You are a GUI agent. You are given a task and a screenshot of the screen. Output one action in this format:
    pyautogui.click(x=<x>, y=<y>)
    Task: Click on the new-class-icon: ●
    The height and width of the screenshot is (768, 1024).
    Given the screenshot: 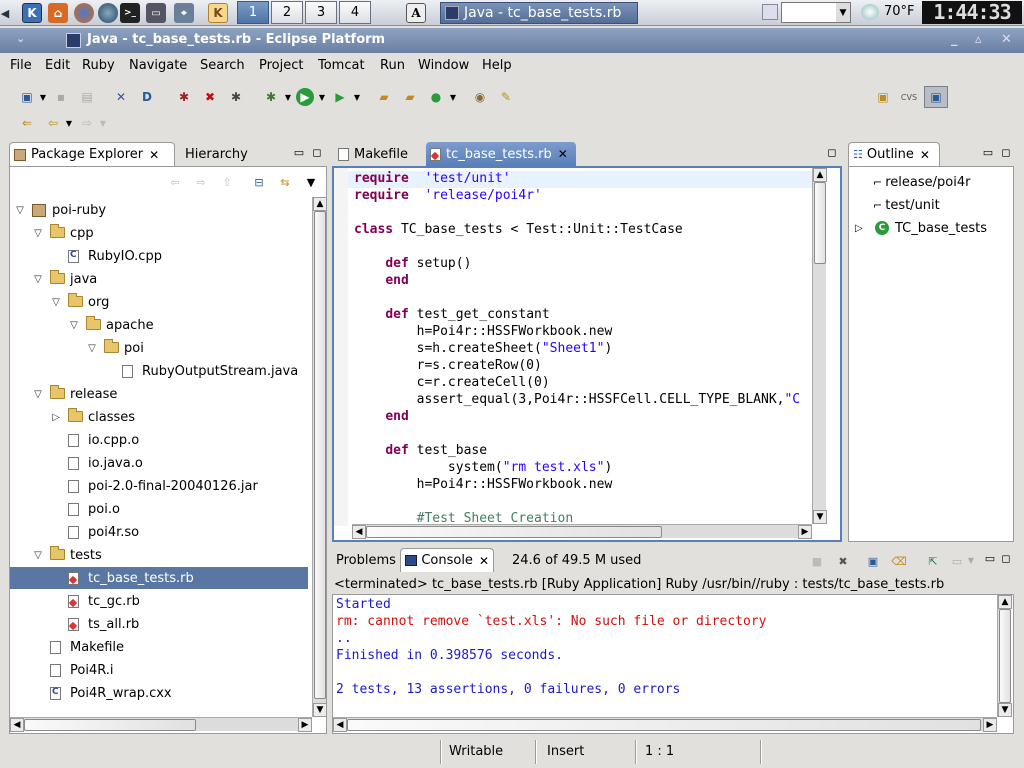 What is the action you would take?
    pyautogui.click(x=436, y=97)
    